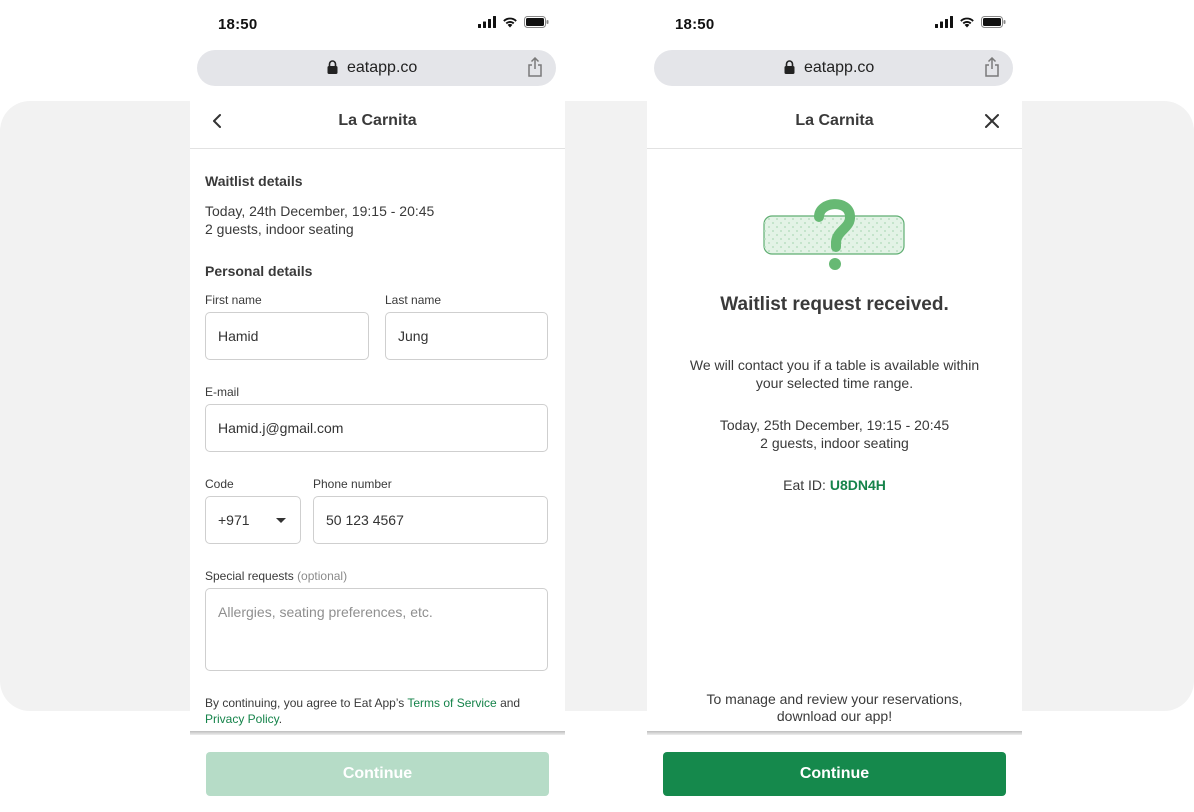 This screenshot has width=1194, height=812. I want to click on phone-value: 50 123 4567, so click(365, 520).